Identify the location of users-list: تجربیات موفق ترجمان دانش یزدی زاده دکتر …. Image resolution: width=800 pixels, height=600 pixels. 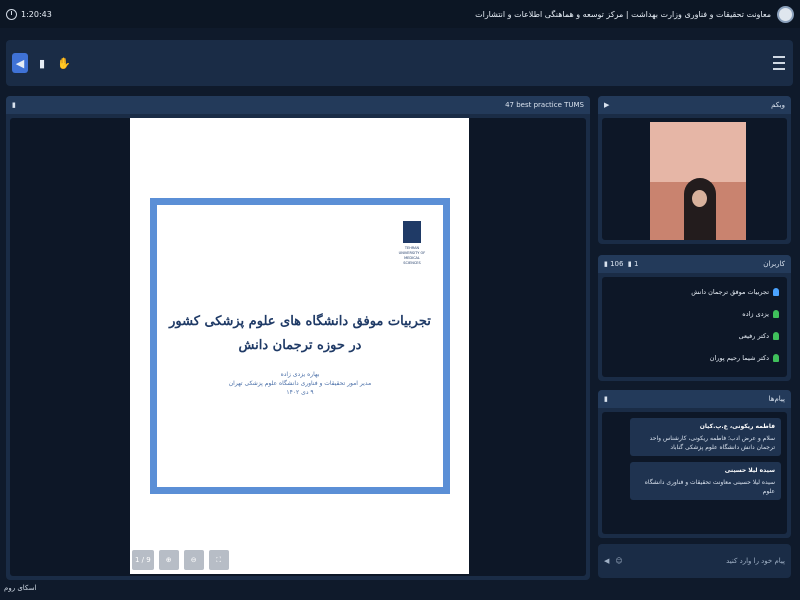
(694, 327).